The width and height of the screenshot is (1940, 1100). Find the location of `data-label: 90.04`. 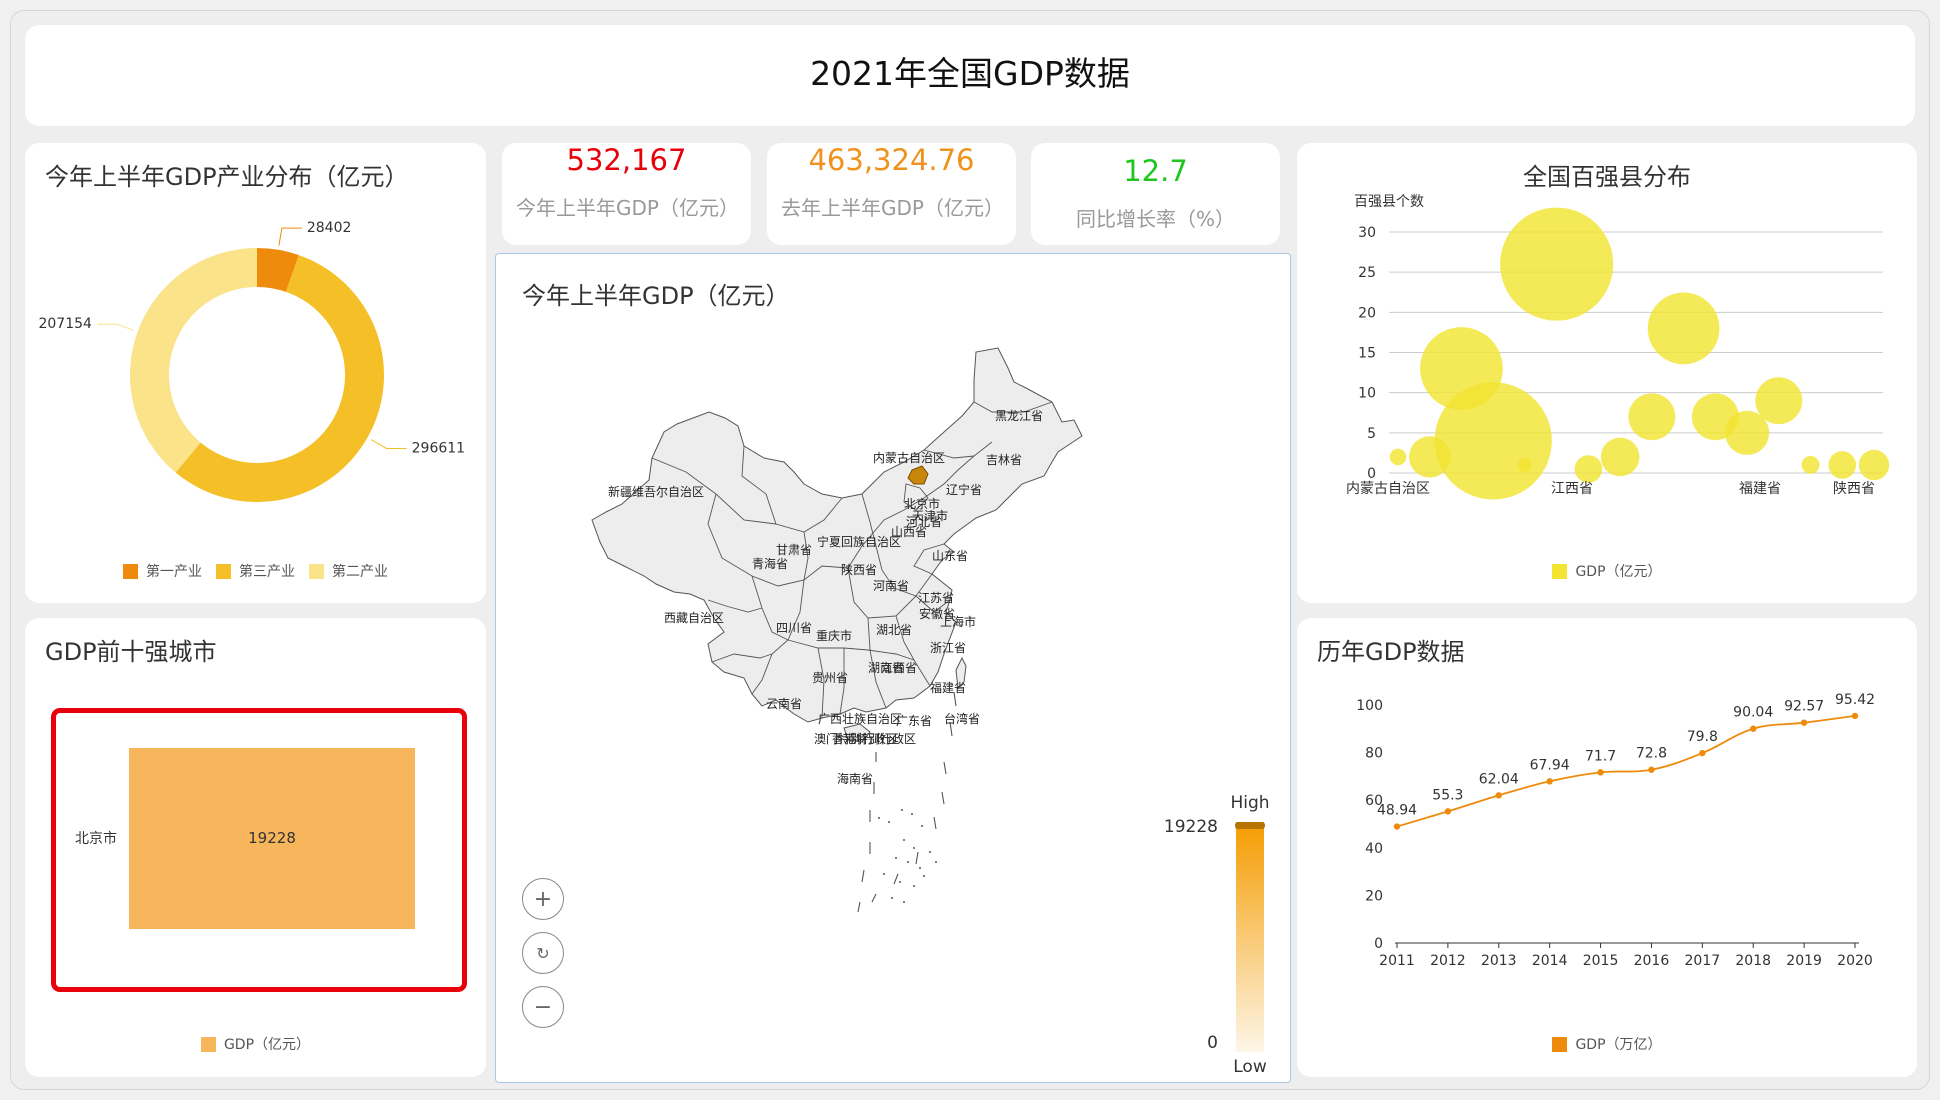

data-label: 90.04 is located at coordinates (1753, 713).